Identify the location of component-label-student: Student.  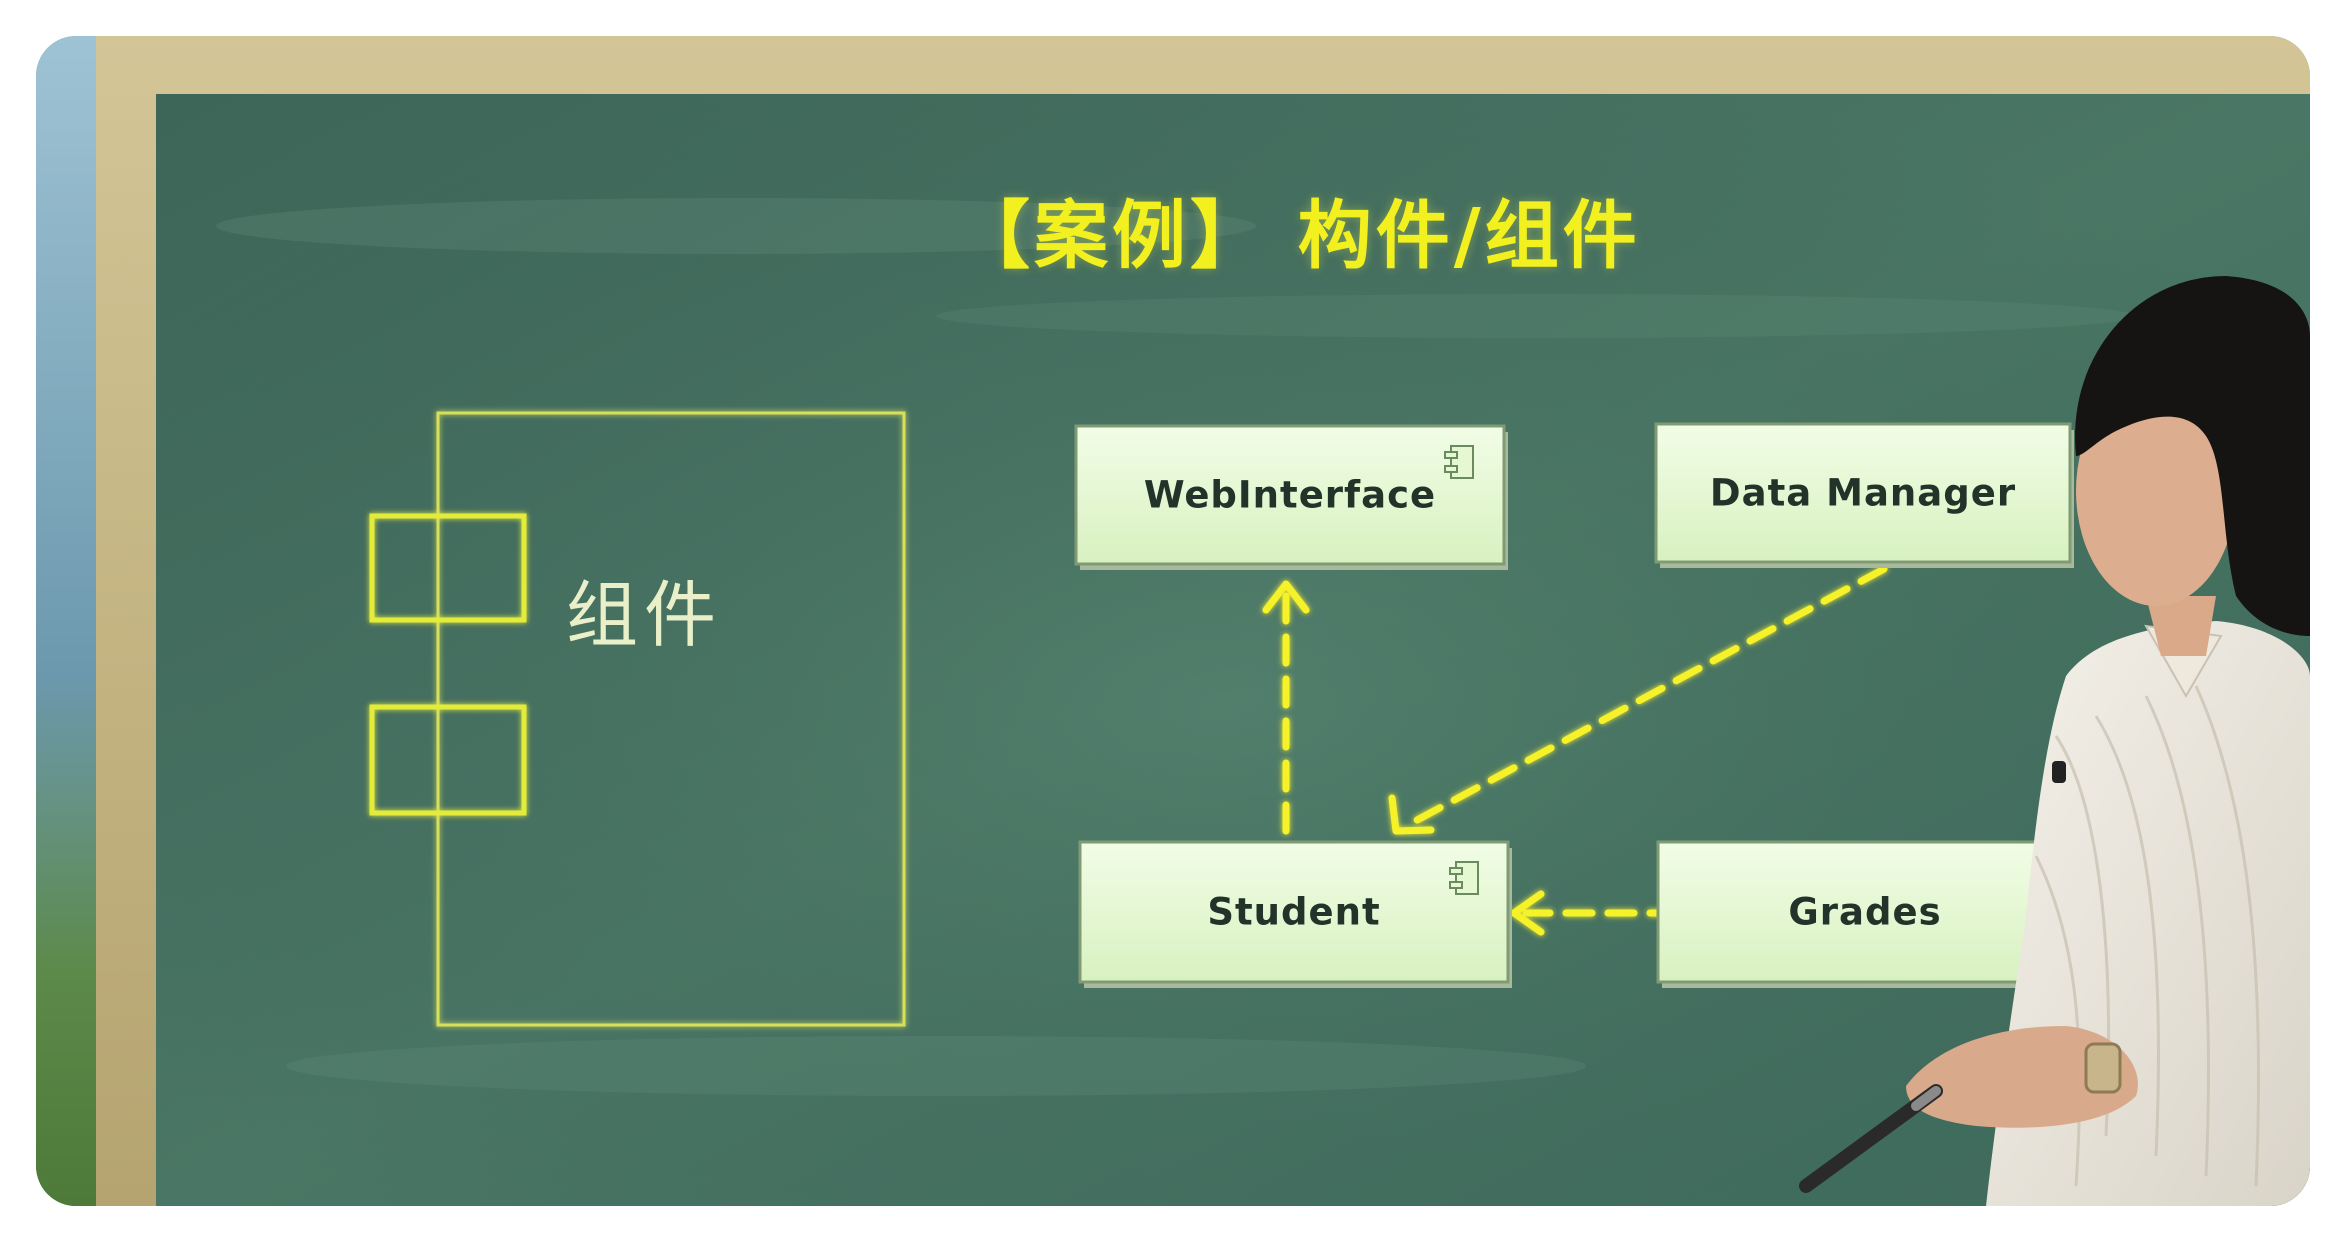
(1294, 912).